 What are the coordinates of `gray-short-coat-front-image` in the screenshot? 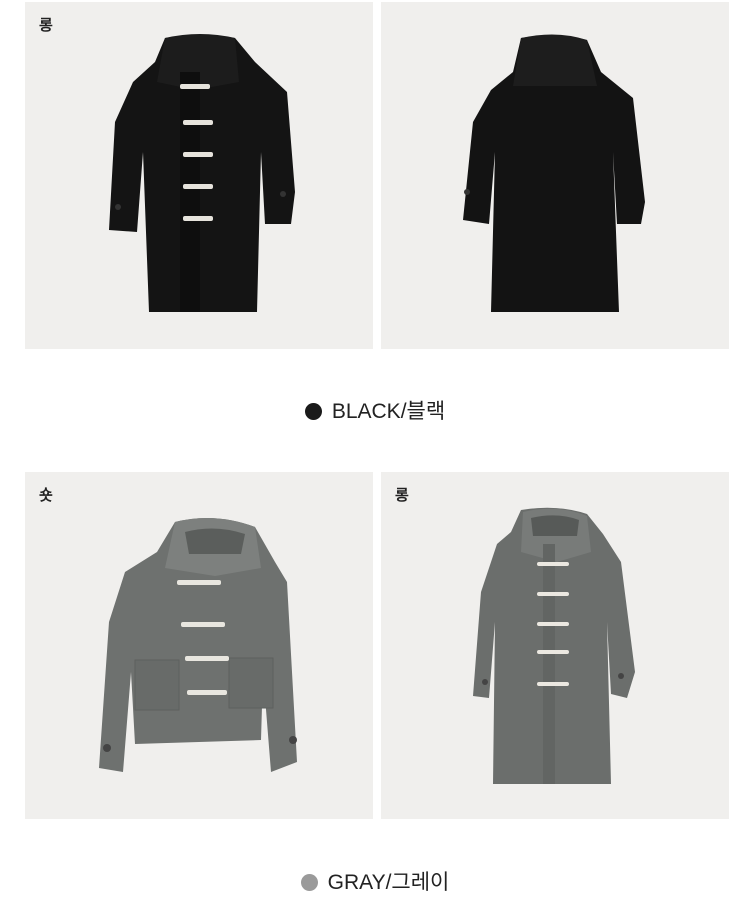 It's located at (198, 645).